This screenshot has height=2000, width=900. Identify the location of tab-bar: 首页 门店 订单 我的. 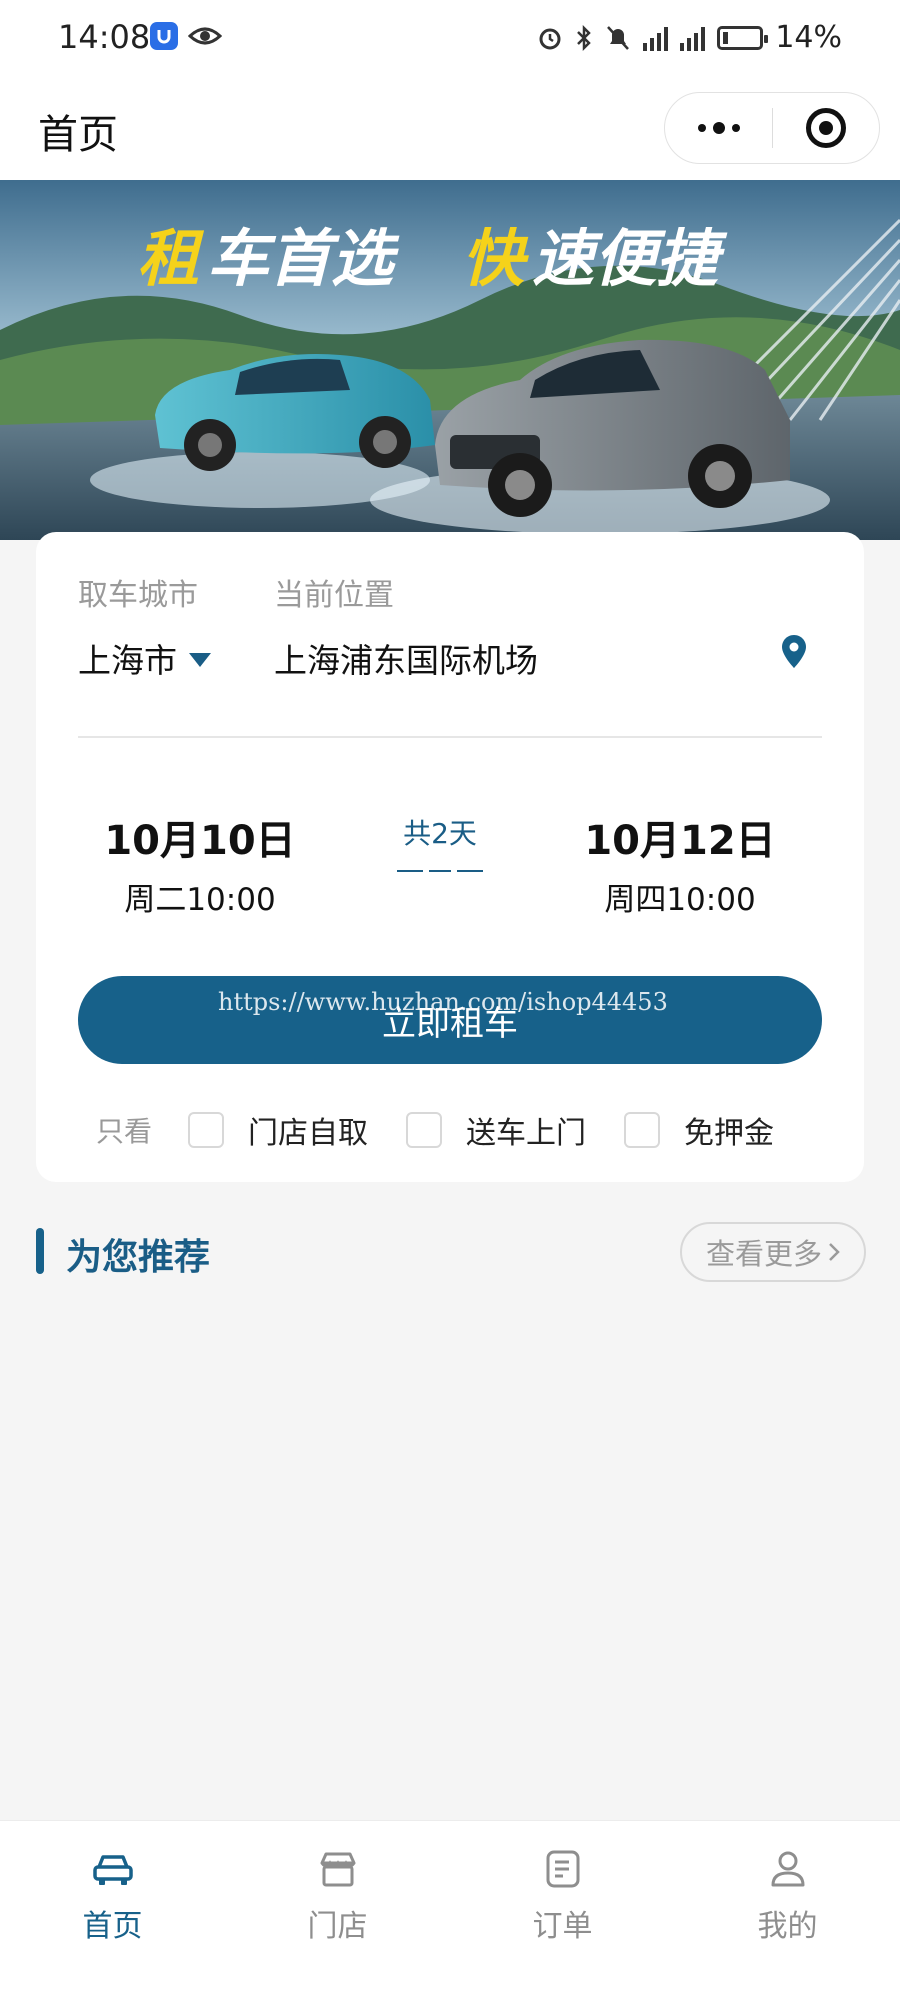
(450, 1910).